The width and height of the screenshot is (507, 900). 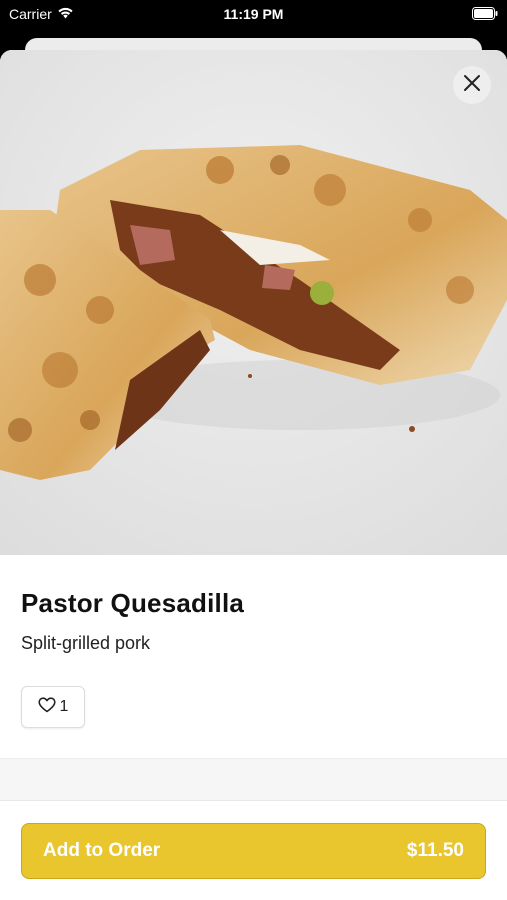 What do you see at coordinates (435, 850) in the screenshot?
I see `item-price: $11.50` at bounding box center [435, 850].